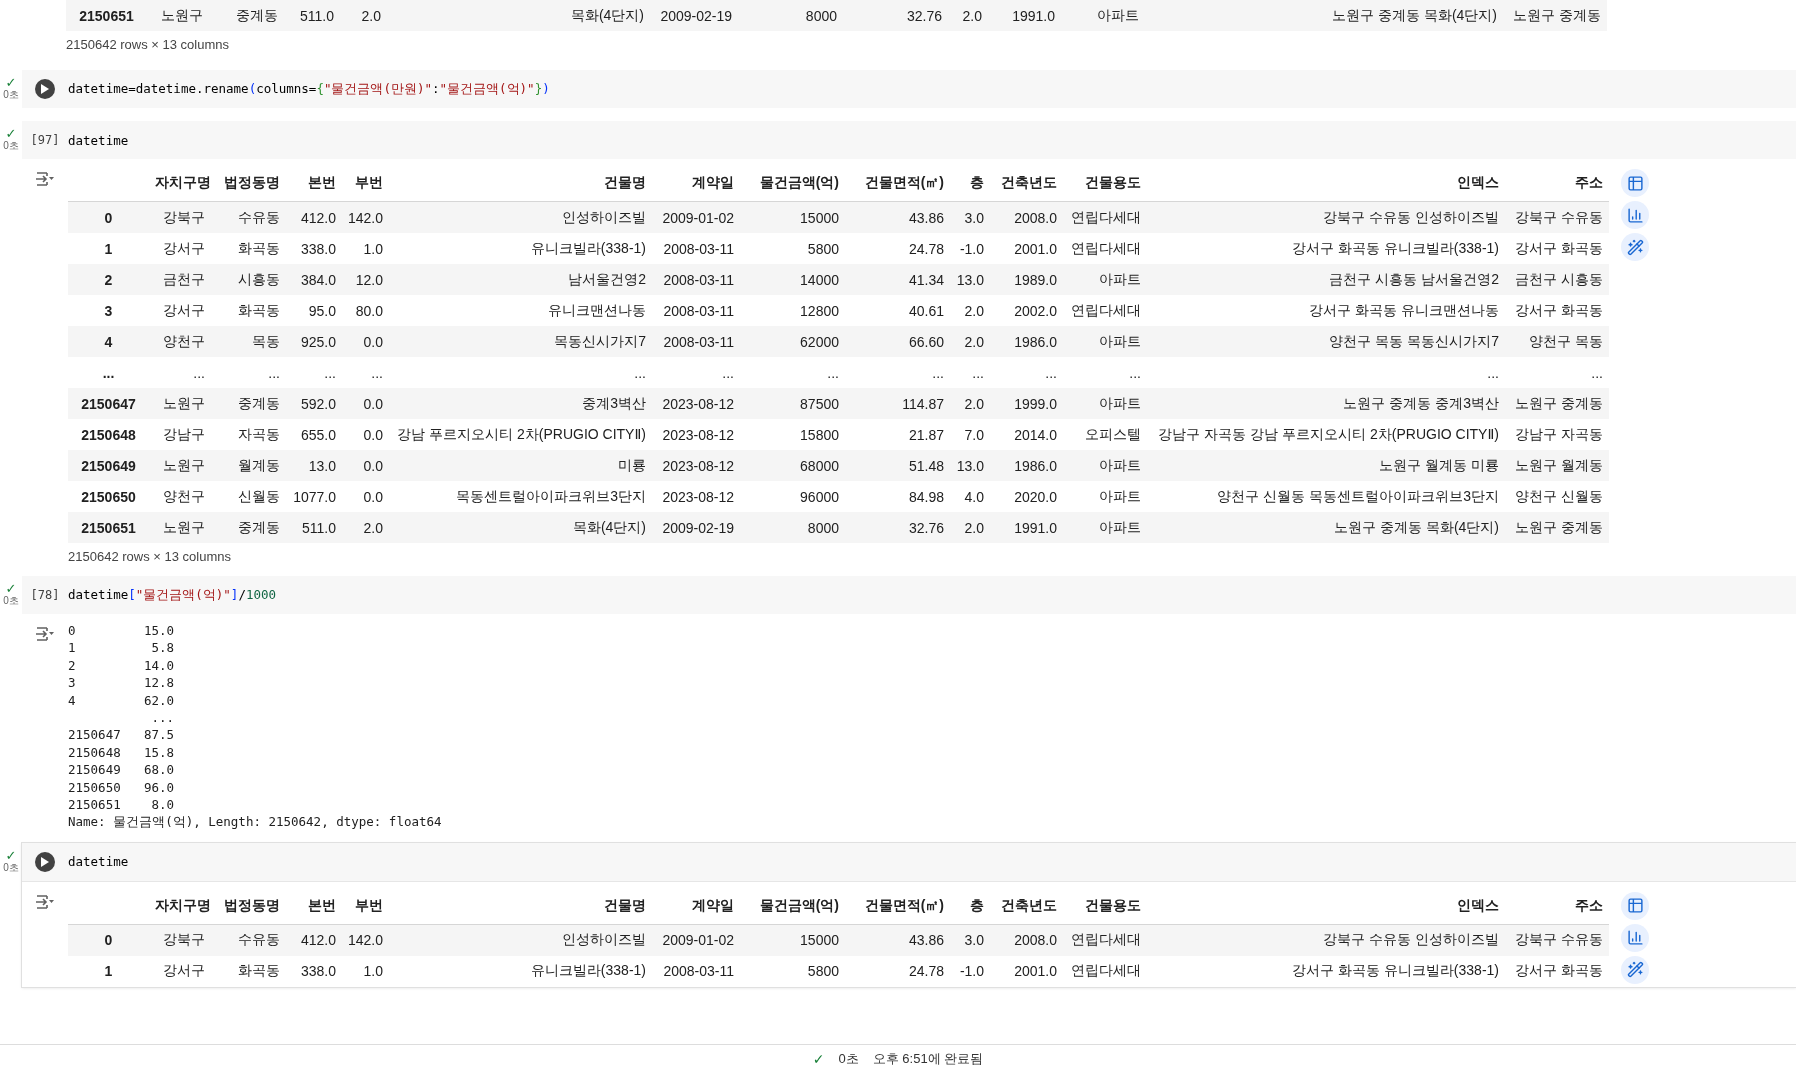 Image resolution: width=1796 pixels, height=1073 pixels. I want to click on series-index: 2150648, so click(95, 752).